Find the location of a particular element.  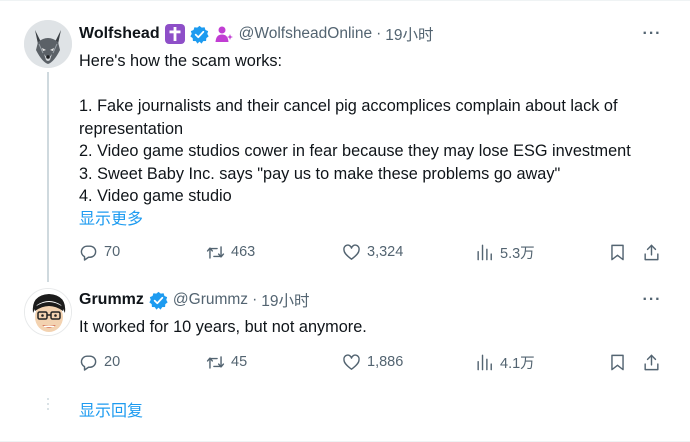

display-name: Wolfshead is located at coordinates (119, 34).